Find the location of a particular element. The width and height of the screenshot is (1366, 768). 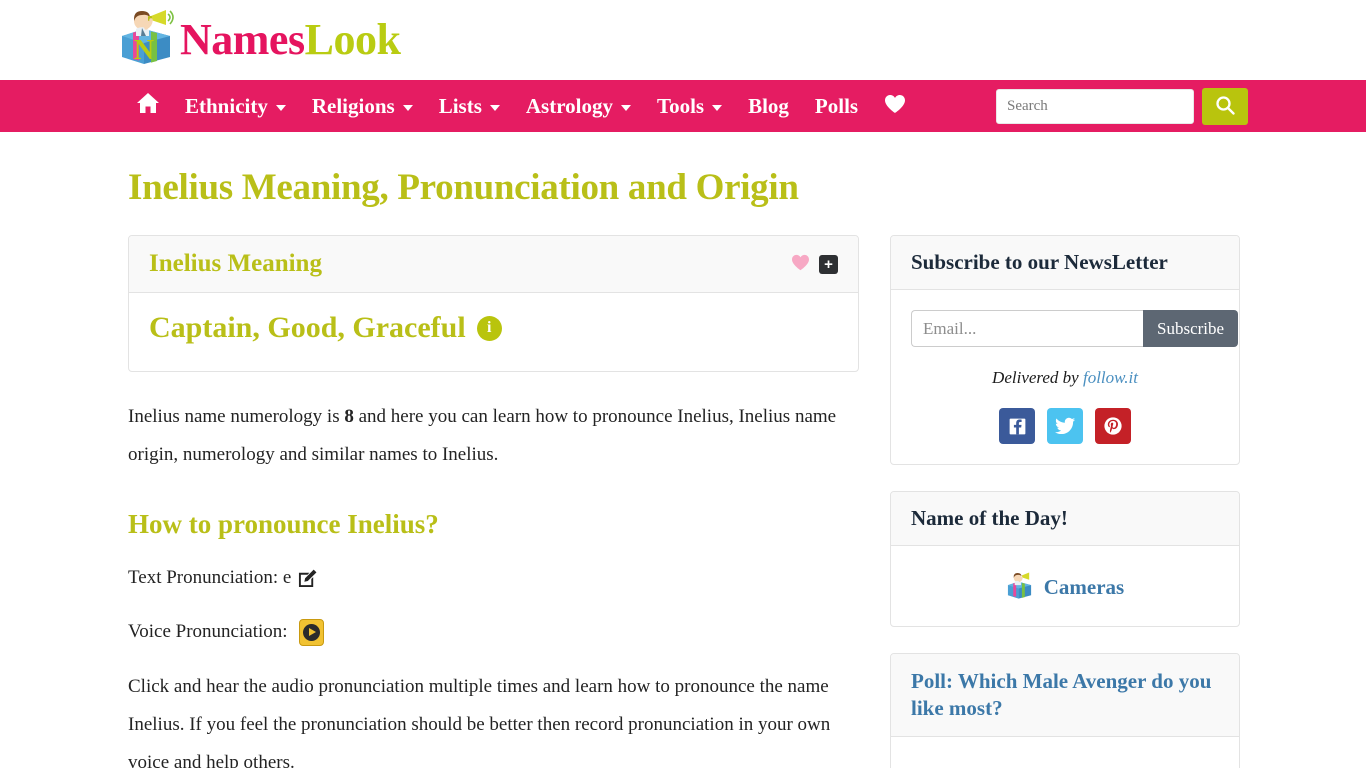

name-of-day-row: Cameras is located at coordinates (1065, 586).